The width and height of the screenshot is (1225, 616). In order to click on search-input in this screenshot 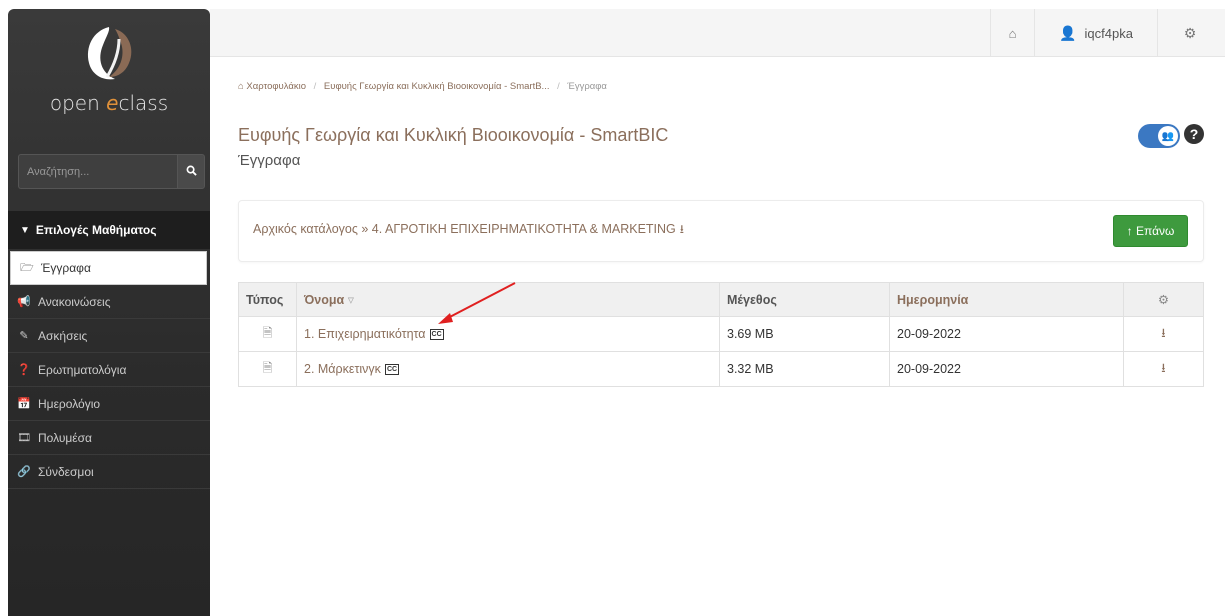, I will do `click(97, 171)`.